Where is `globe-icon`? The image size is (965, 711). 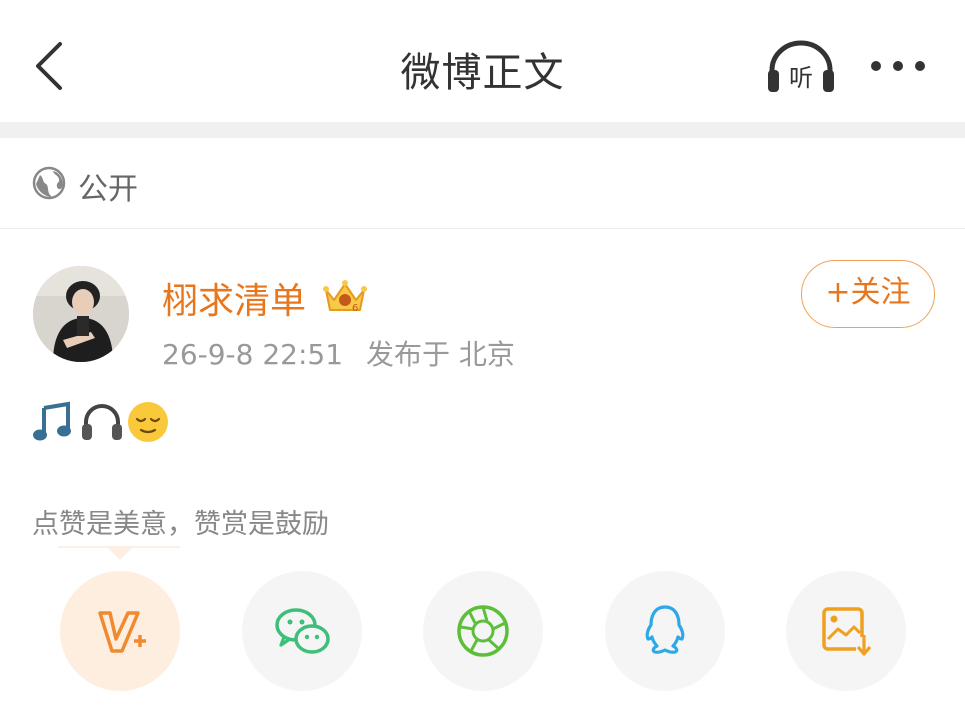
globe-icon is located at coordinates (49, 183).